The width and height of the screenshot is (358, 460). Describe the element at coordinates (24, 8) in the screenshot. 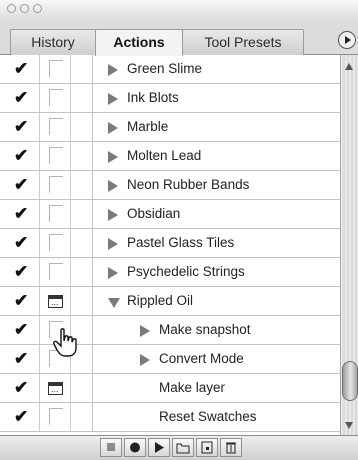

I see `minimize-window-button` at that location.